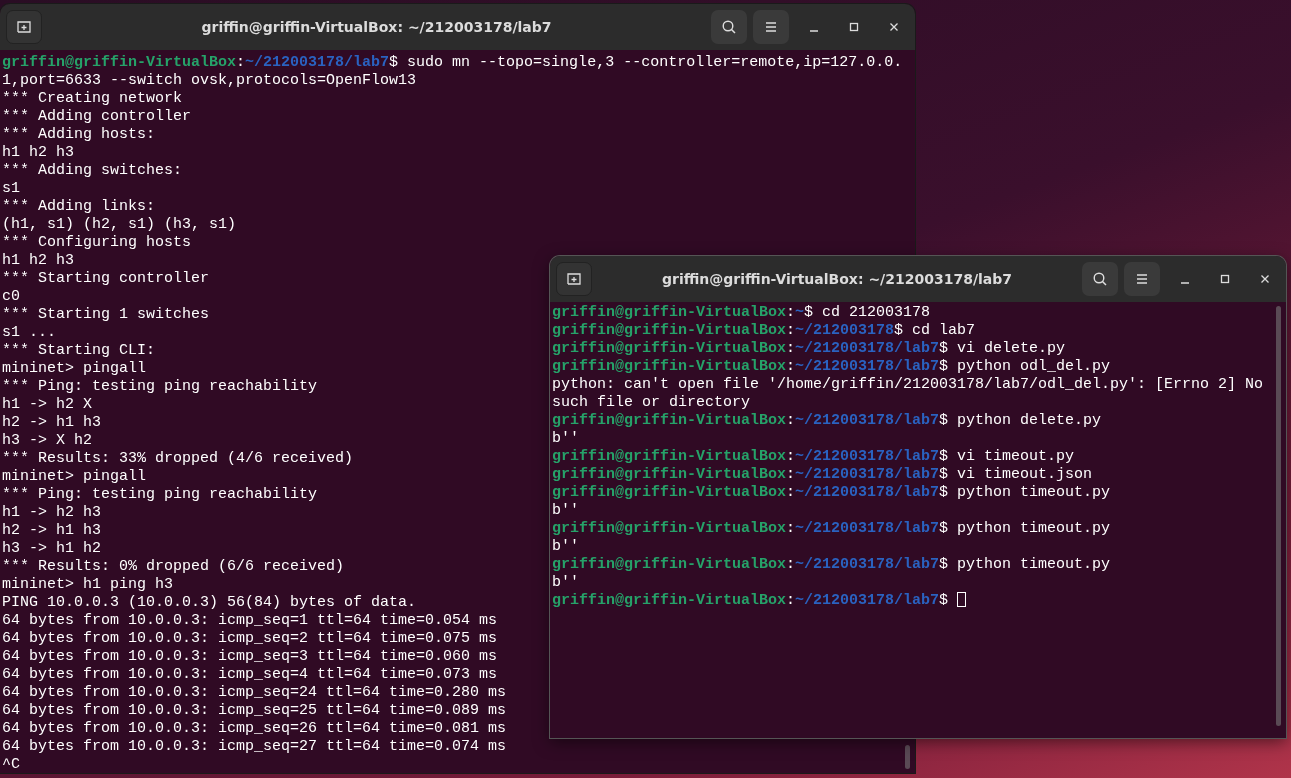 This screenshot has height=778, width=1291. Describe the element at coordinates (250, 638) in the screenshot. I see `output-line: 64 bytes from 10.0.0.3: icmp_seq=2 ttl=64 time=0.075 ms` at that location.